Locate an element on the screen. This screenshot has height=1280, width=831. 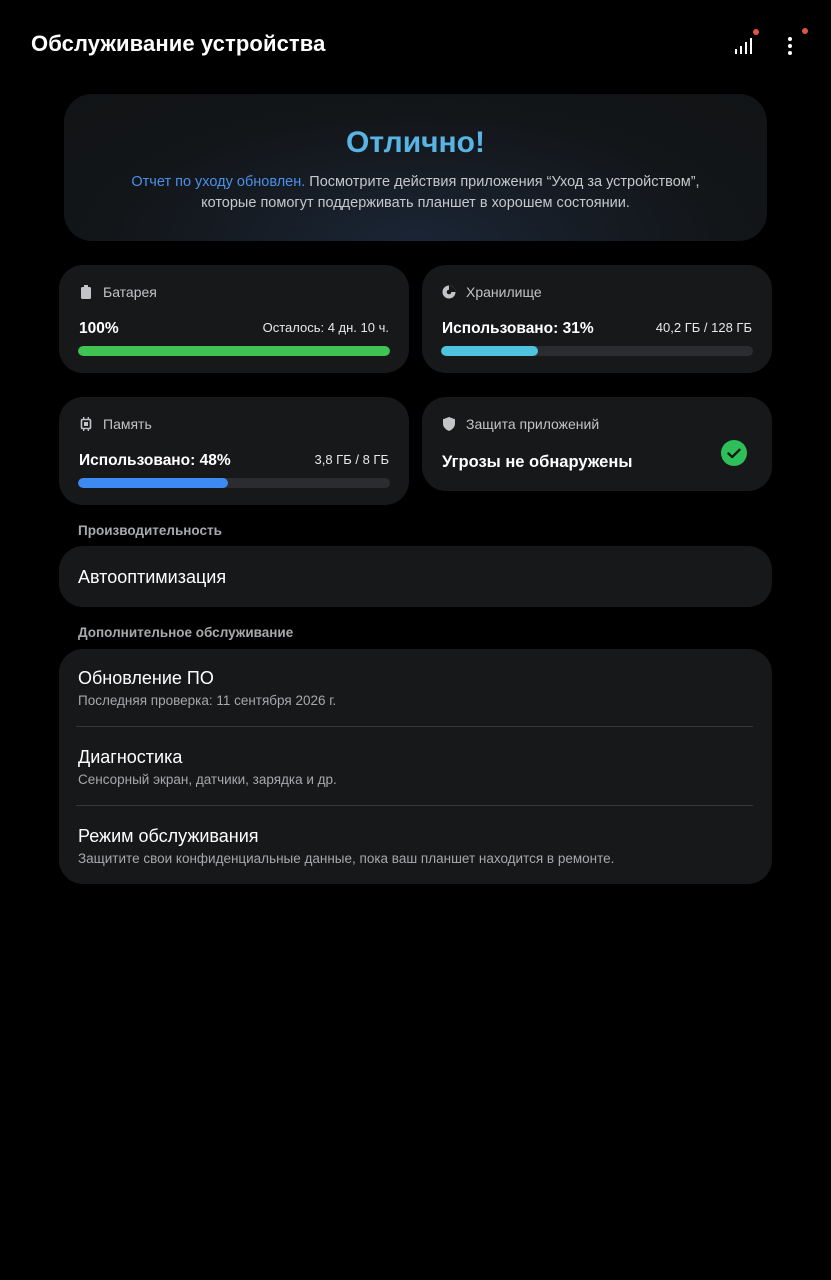
memory-value: Использовано: 48% is located at coordinates (155, 460).